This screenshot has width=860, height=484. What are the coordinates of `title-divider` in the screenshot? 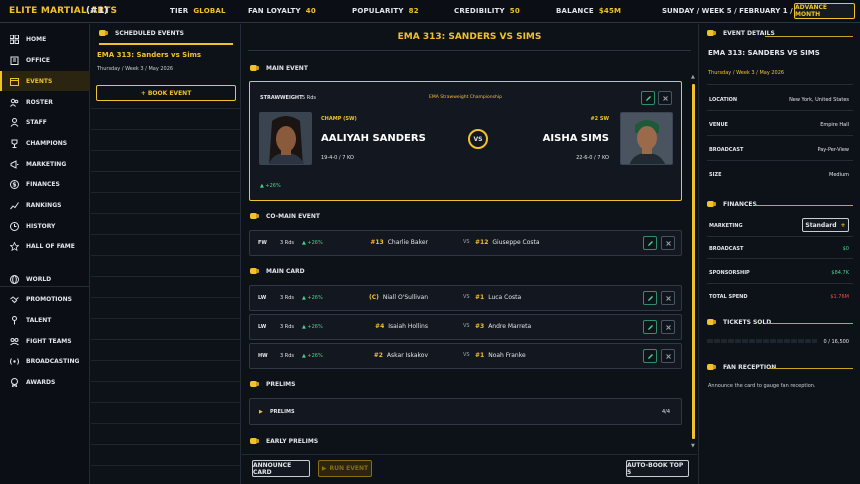 It's located at (469, 50).